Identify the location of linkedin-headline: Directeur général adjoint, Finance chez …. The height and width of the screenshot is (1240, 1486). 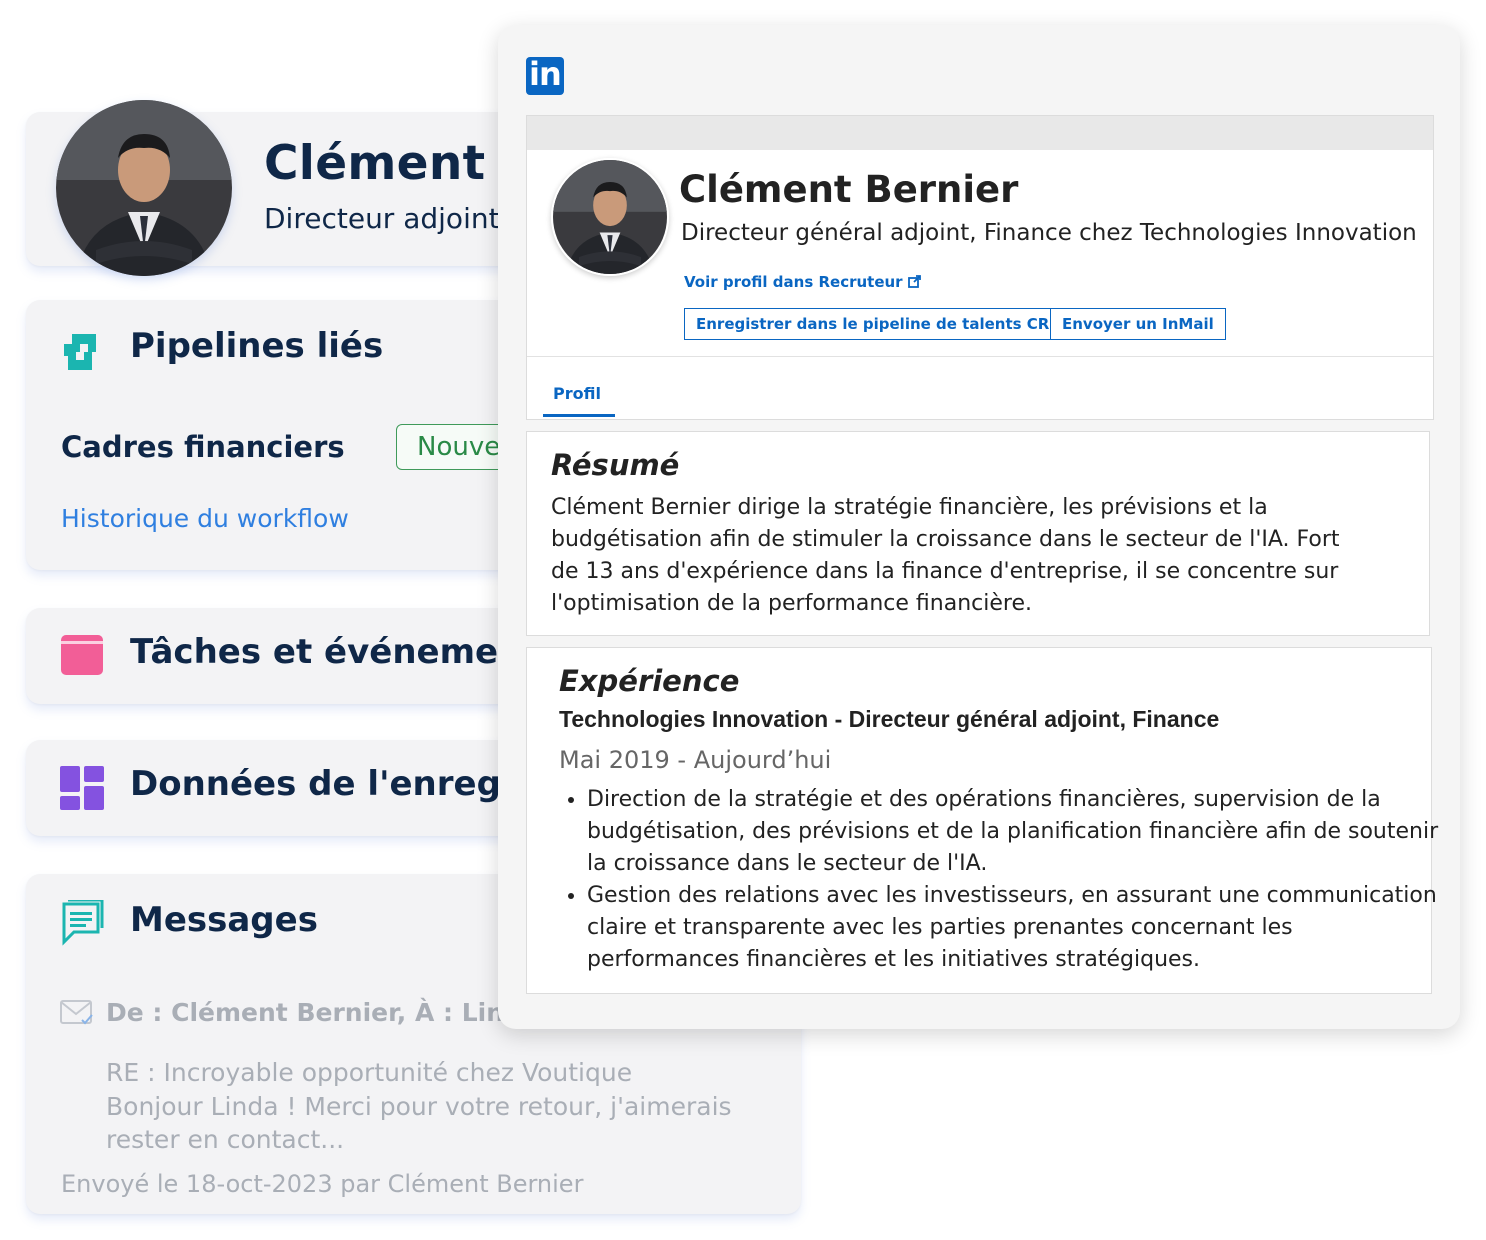
(1049, 233).